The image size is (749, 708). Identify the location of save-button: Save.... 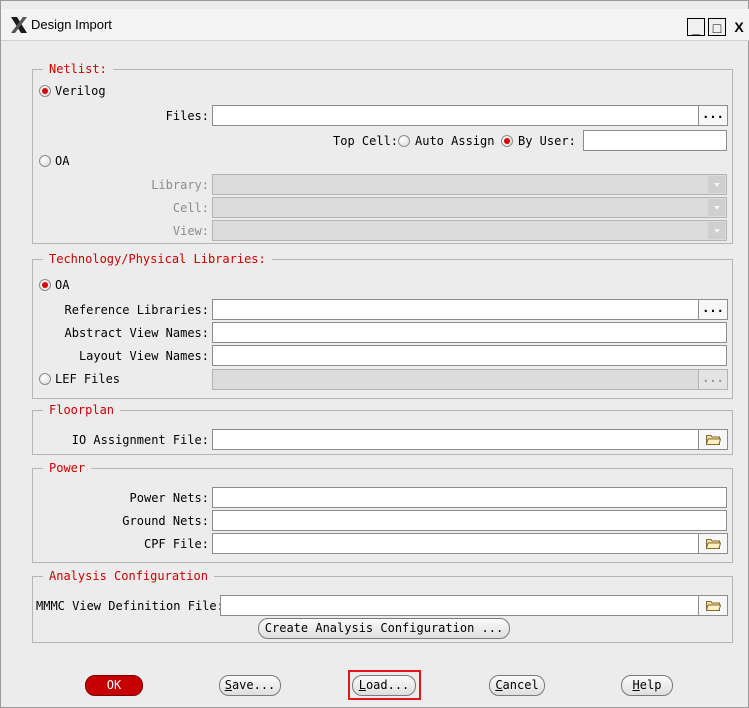
(250, 685).